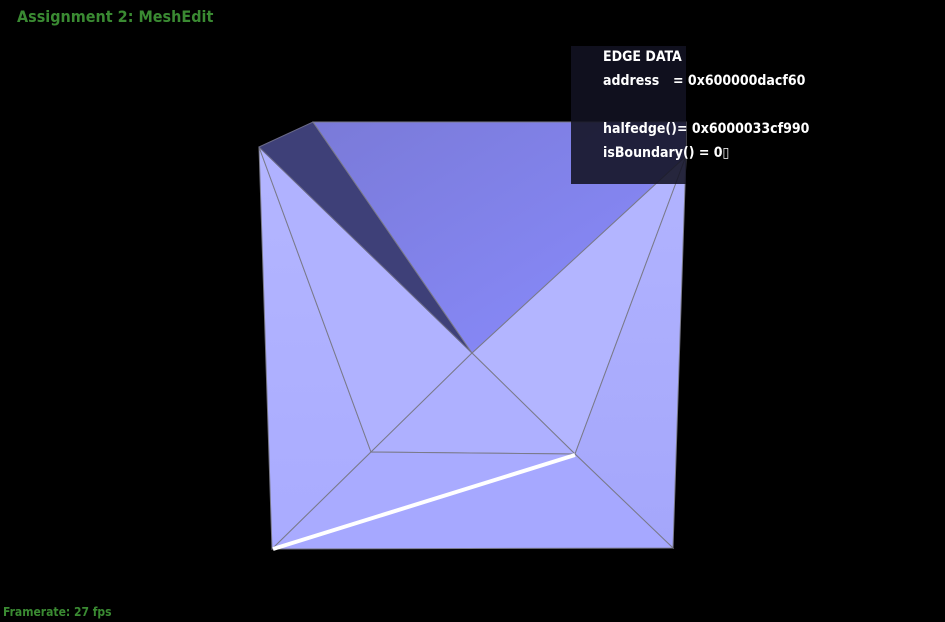  I want to click on edge-isboundary-key: isBoundary(), so click(649, 153).